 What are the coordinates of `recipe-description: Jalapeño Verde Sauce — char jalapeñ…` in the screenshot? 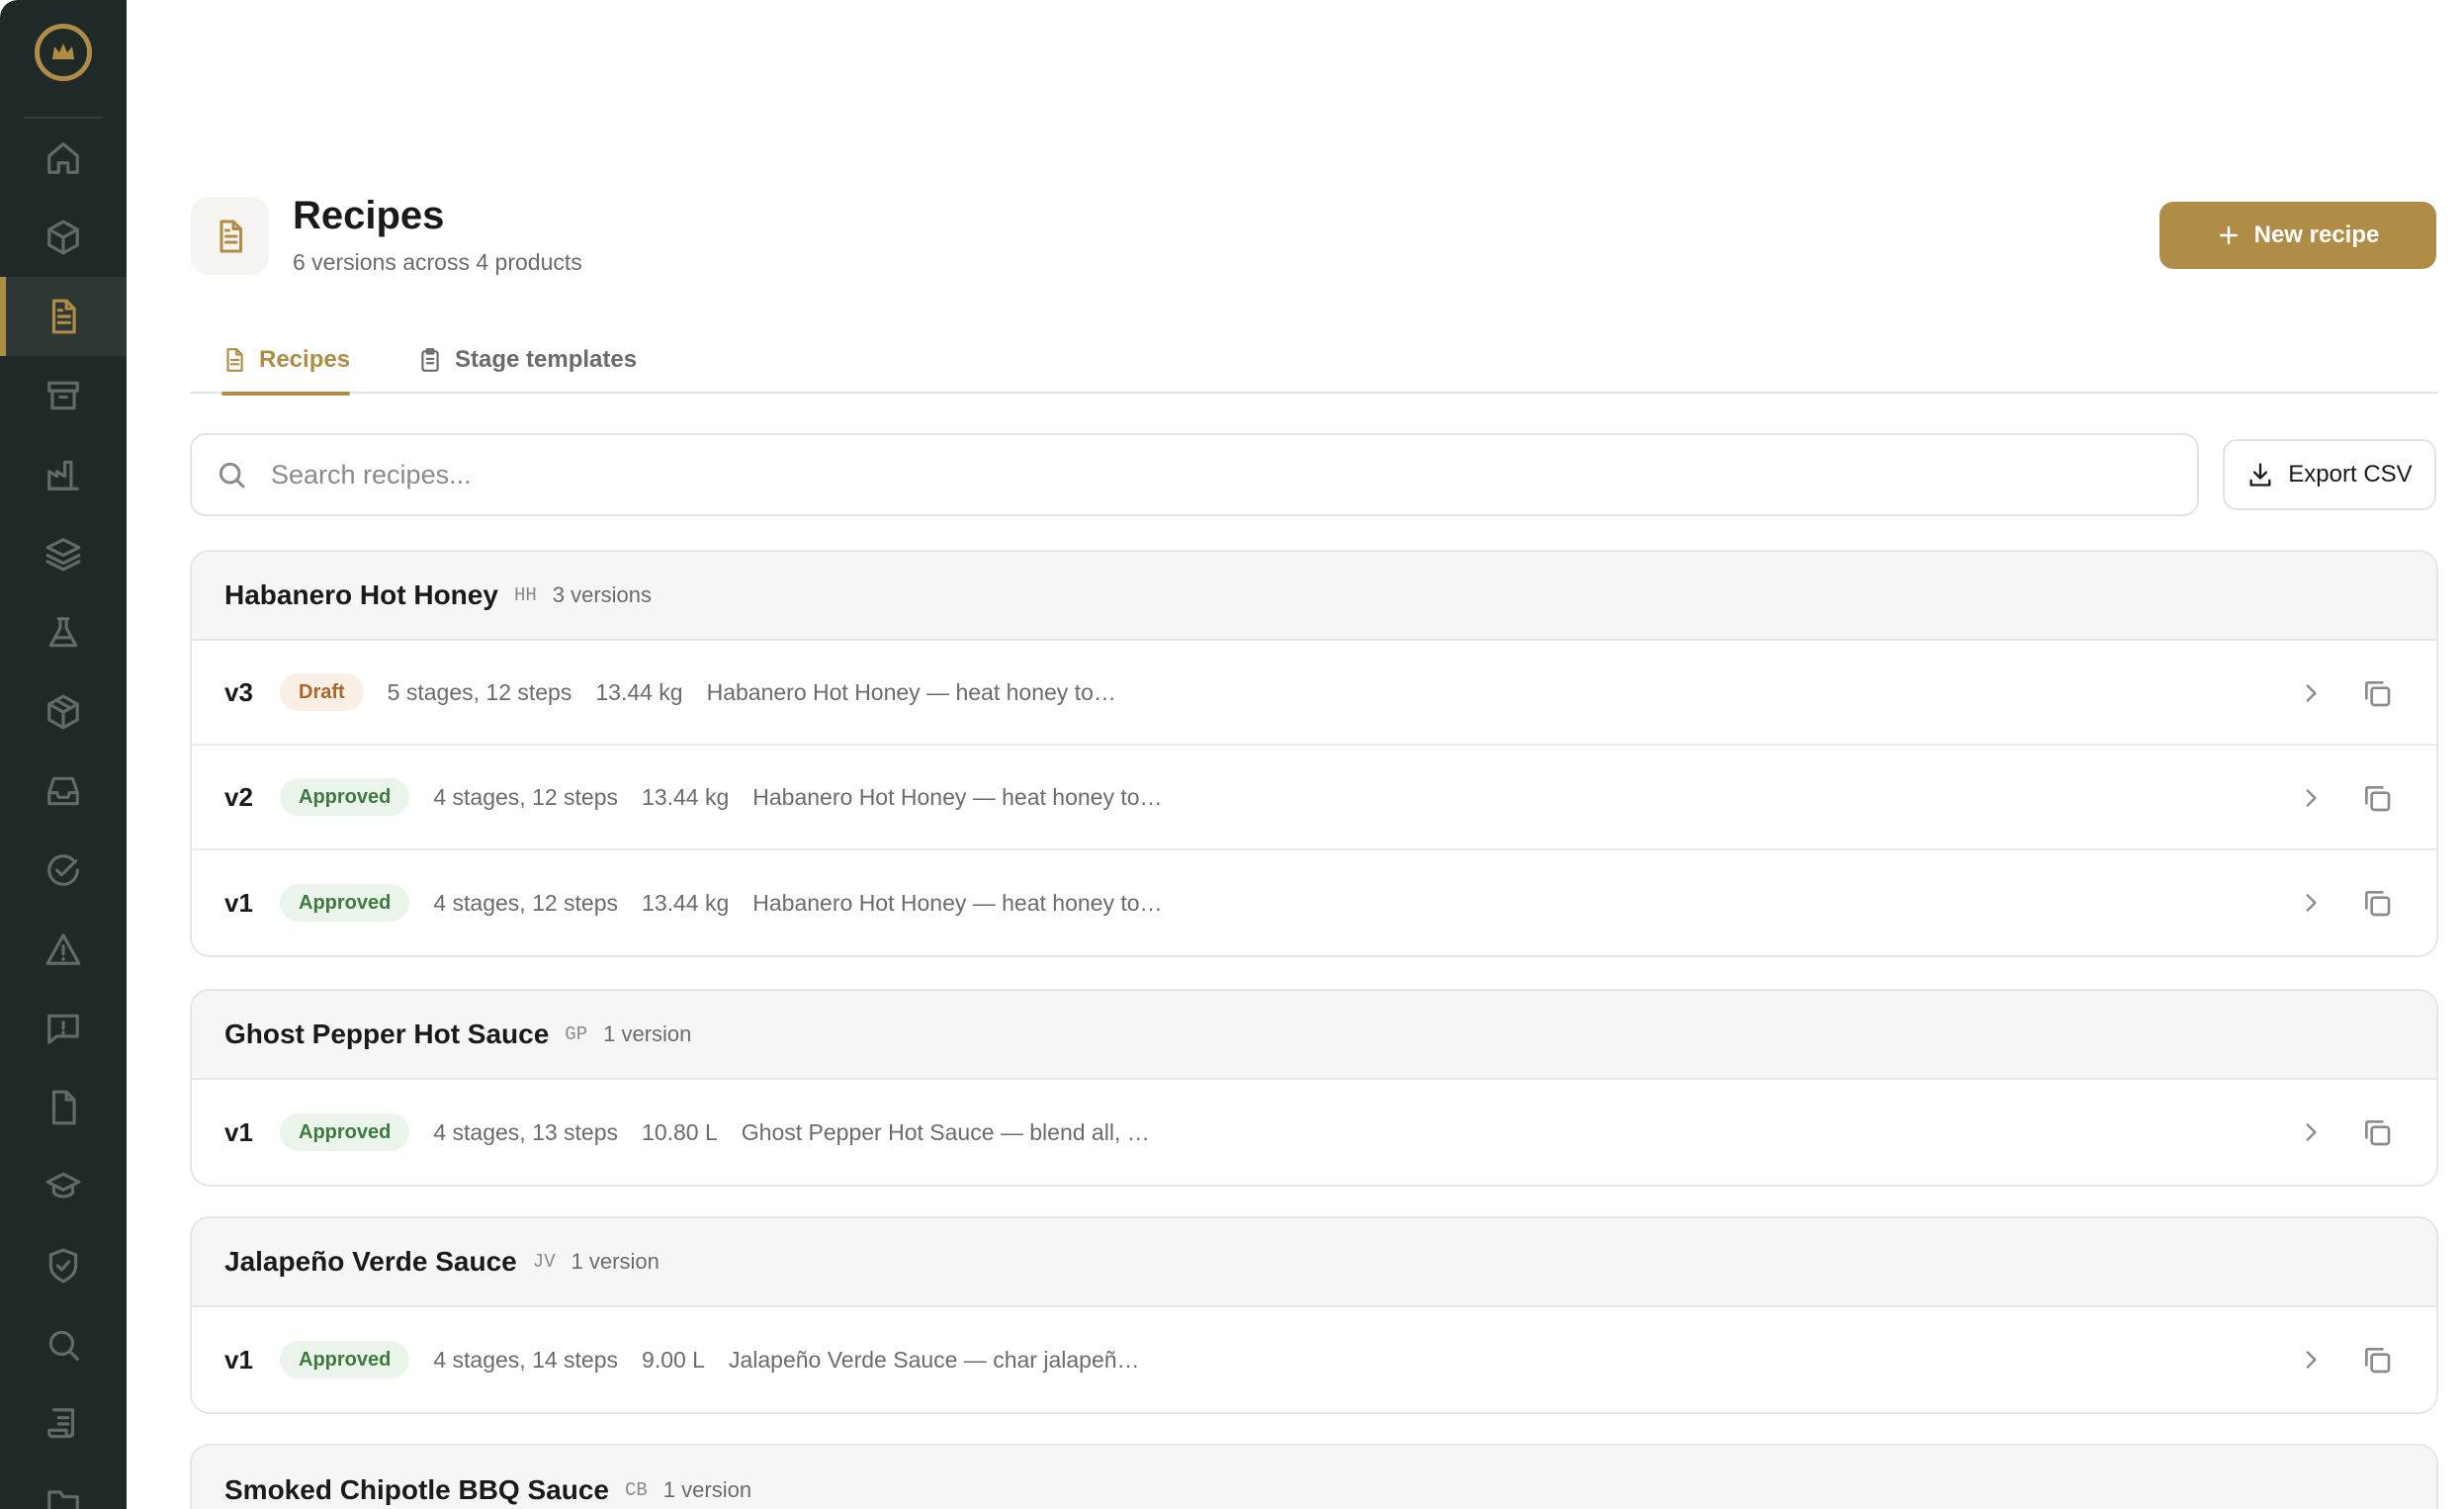 It's located at (934, 1360).